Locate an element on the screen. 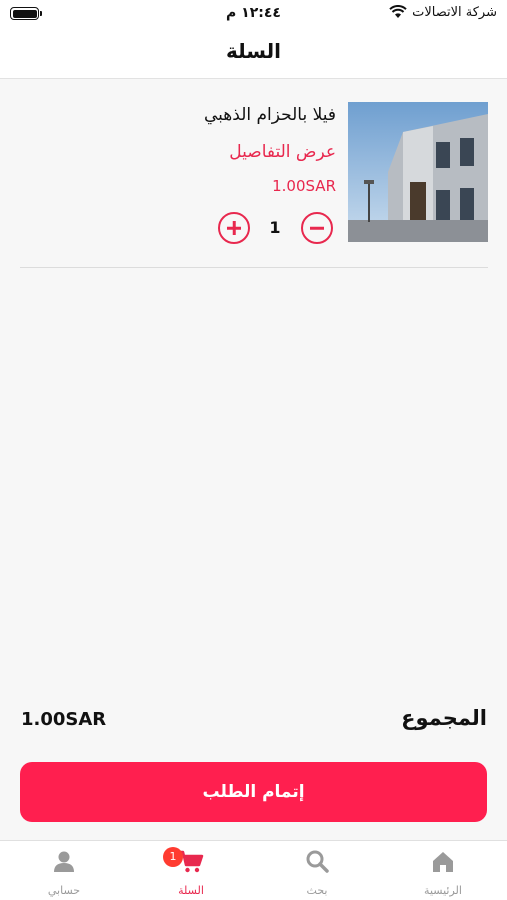 This screenshot has width=507, height=900. product-price: 1.00SAR is located at coordinates (304, 186).